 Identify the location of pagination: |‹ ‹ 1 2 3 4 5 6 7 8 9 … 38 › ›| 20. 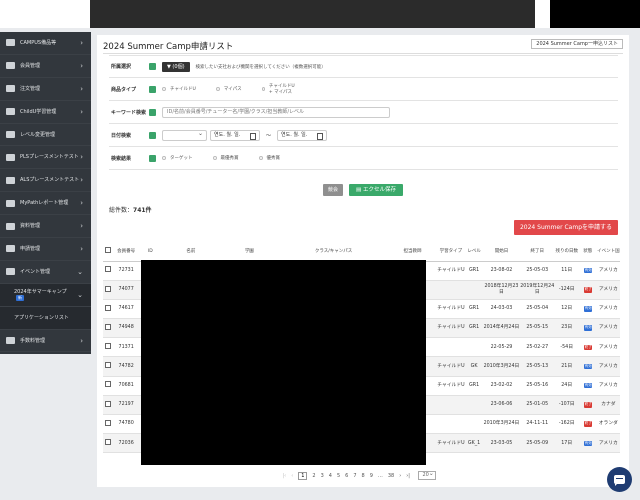
(358, 475).